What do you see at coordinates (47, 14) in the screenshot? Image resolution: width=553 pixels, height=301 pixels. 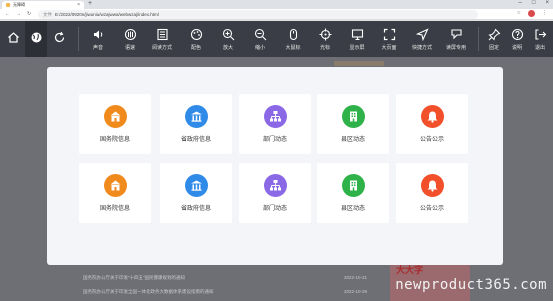 I see `secure-label: 文件` at bounding box center [47, 14].